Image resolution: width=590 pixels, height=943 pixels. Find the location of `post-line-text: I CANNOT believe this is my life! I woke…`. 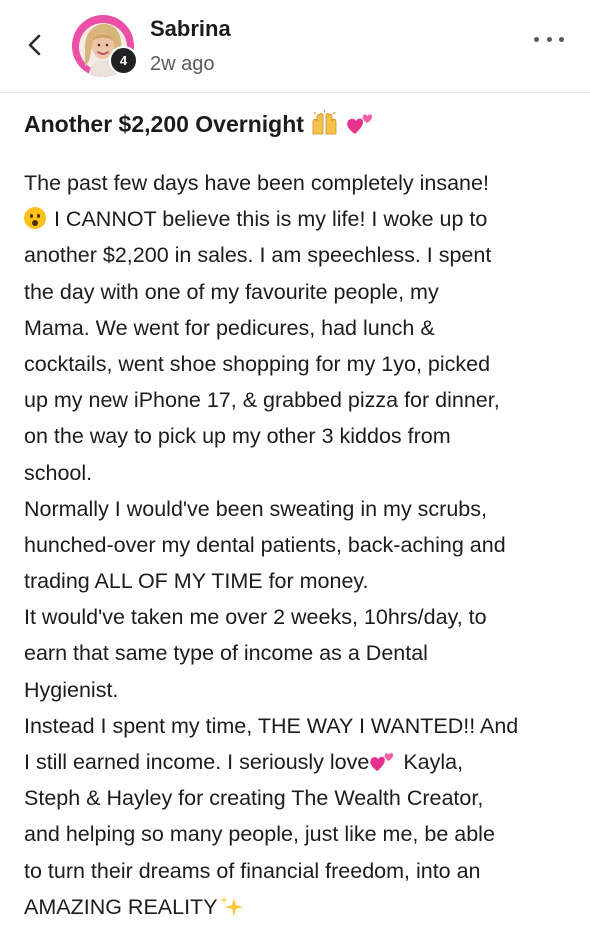

post-line-text: I CANNOT believe this is my life! I woke… is located at coordinates (270, 219).